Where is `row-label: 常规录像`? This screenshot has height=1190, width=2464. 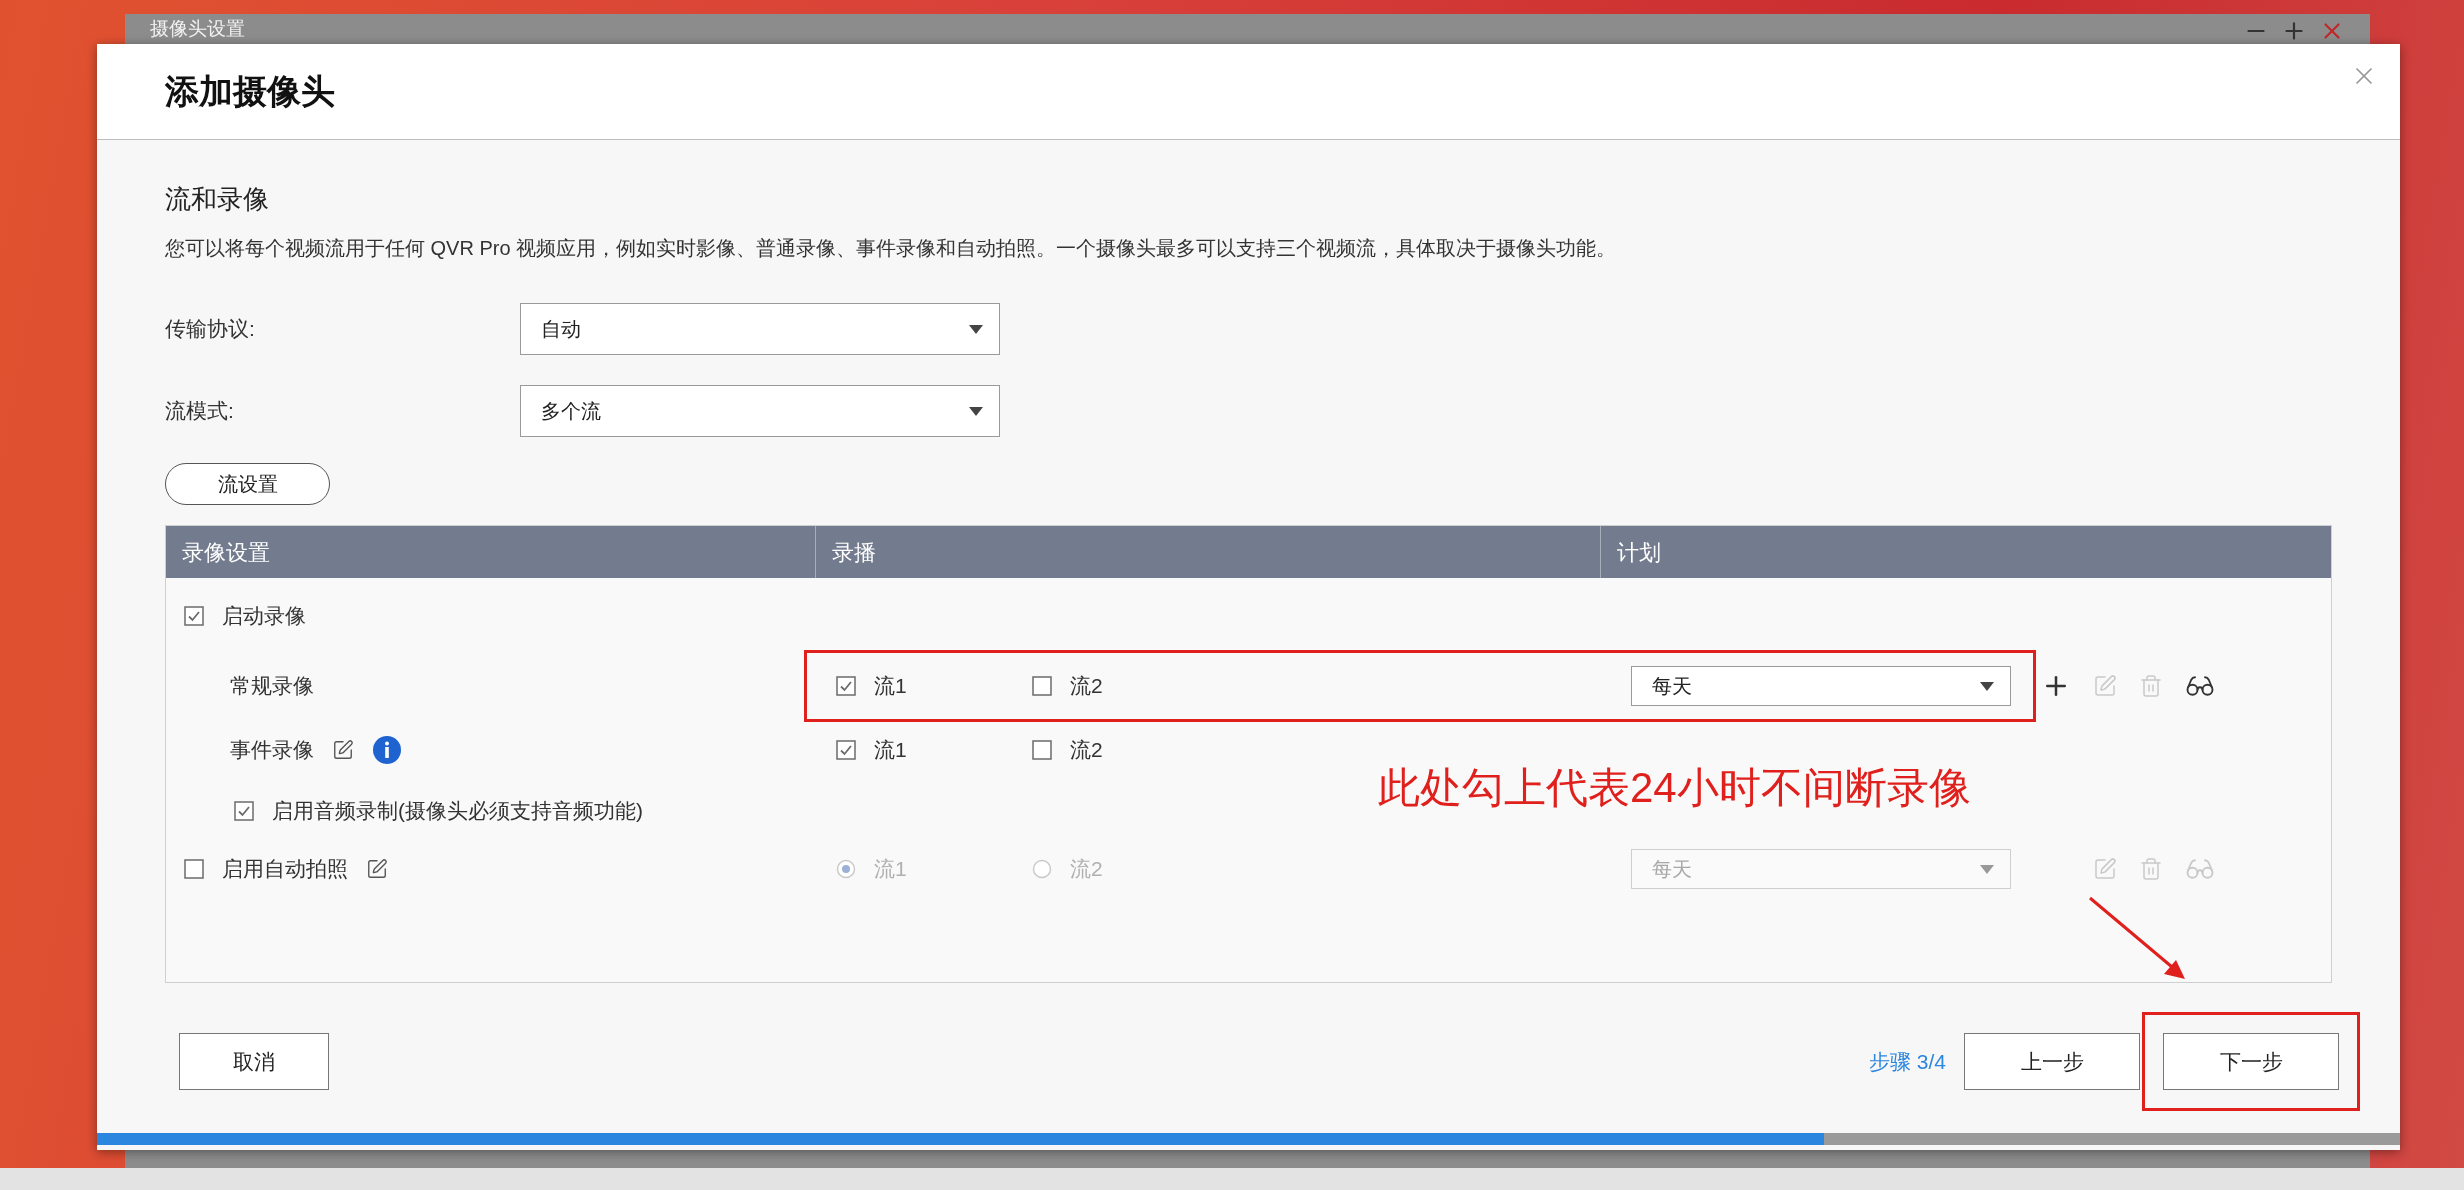 row-label: 常规录像 is located at coordinates (272, 686).